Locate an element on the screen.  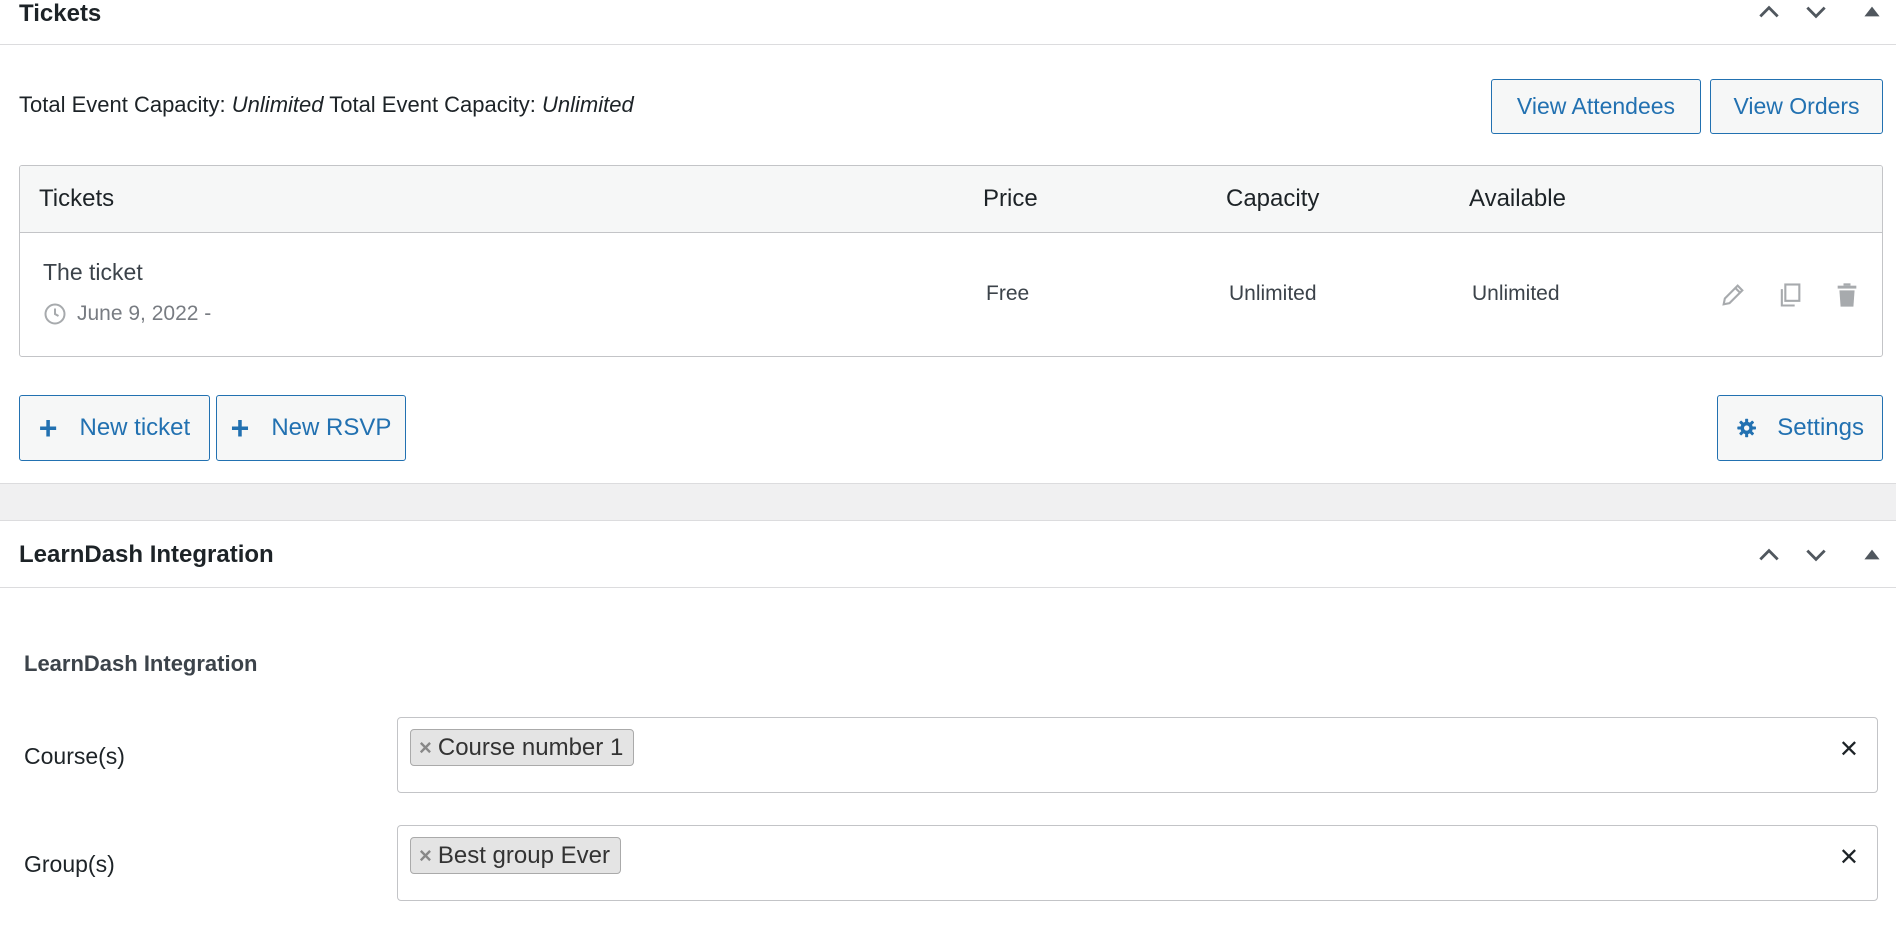
ticket-date-wrap: June 9, 2022 - is located at coordinates (127, 314).